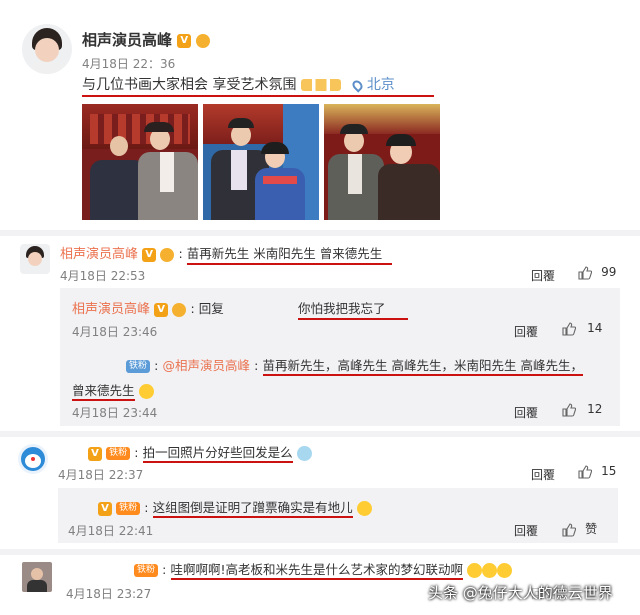  I want to click on comment-author: 相声演员高峰, so click(99, 254).